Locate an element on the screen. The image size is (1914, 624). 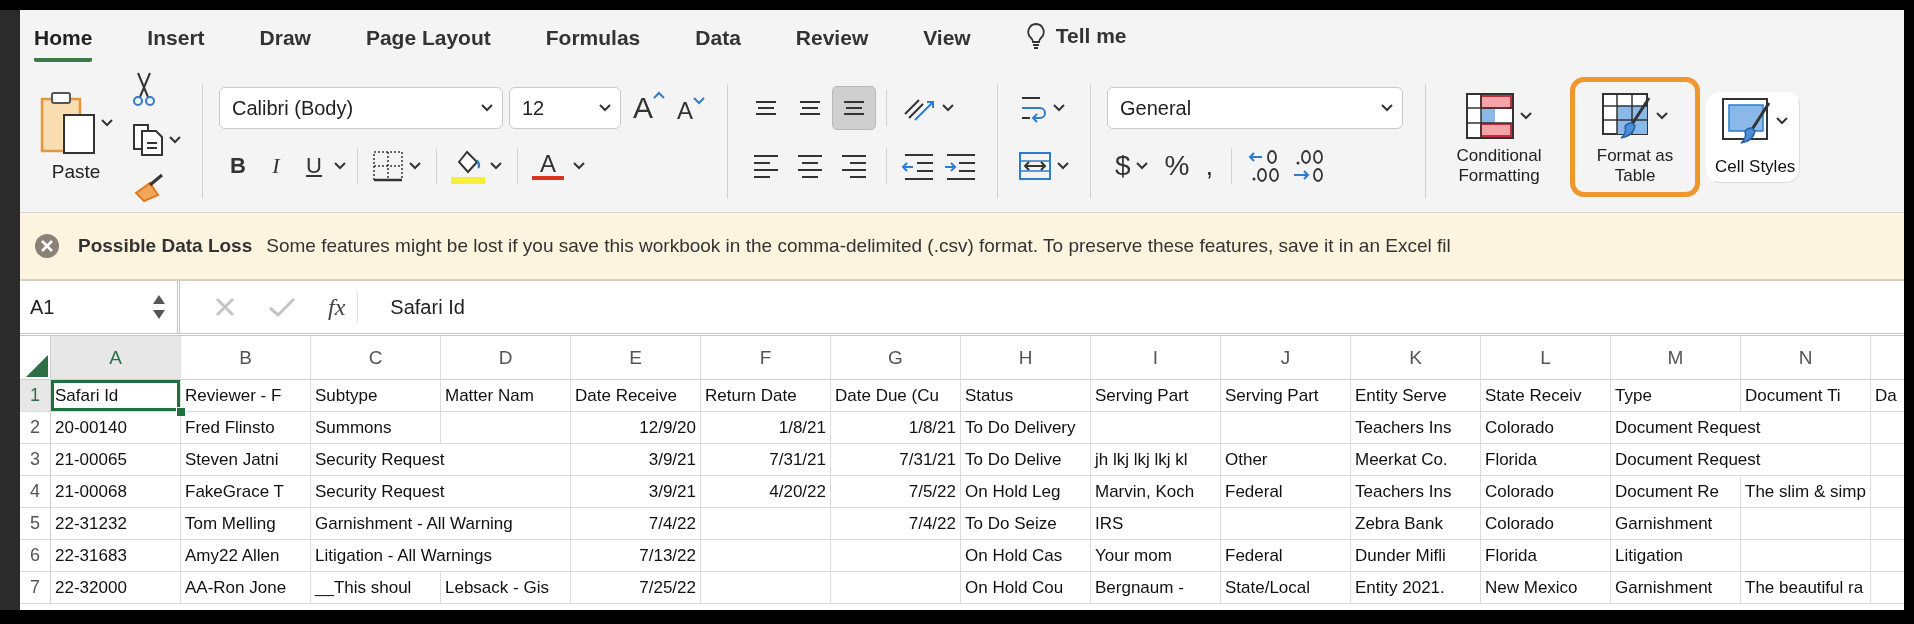
table-cell: Date Due (Cu is located at coordinates (896, 396).